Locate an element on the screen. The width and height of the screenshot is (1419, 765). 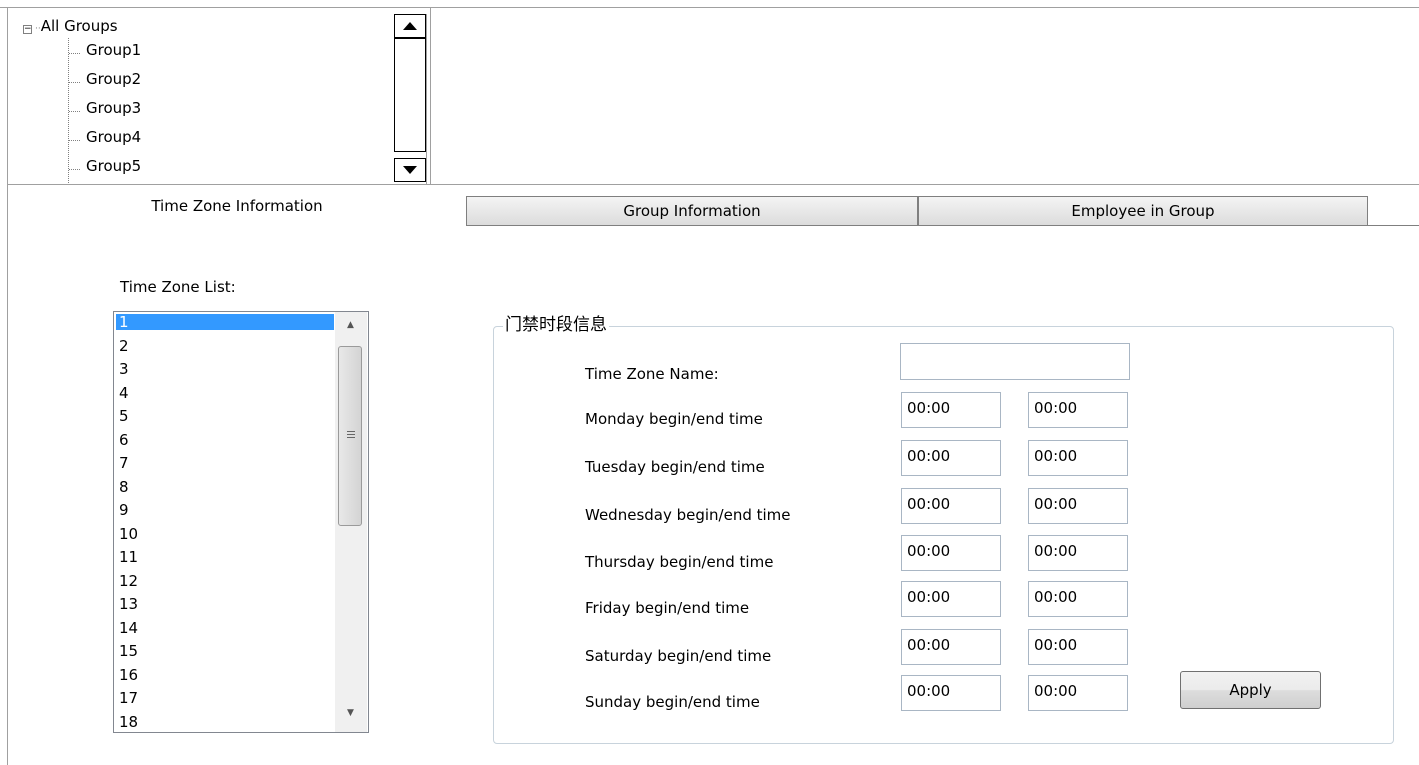
day-time-label: Saturday begin/end time is located at coordinates (678, 656).